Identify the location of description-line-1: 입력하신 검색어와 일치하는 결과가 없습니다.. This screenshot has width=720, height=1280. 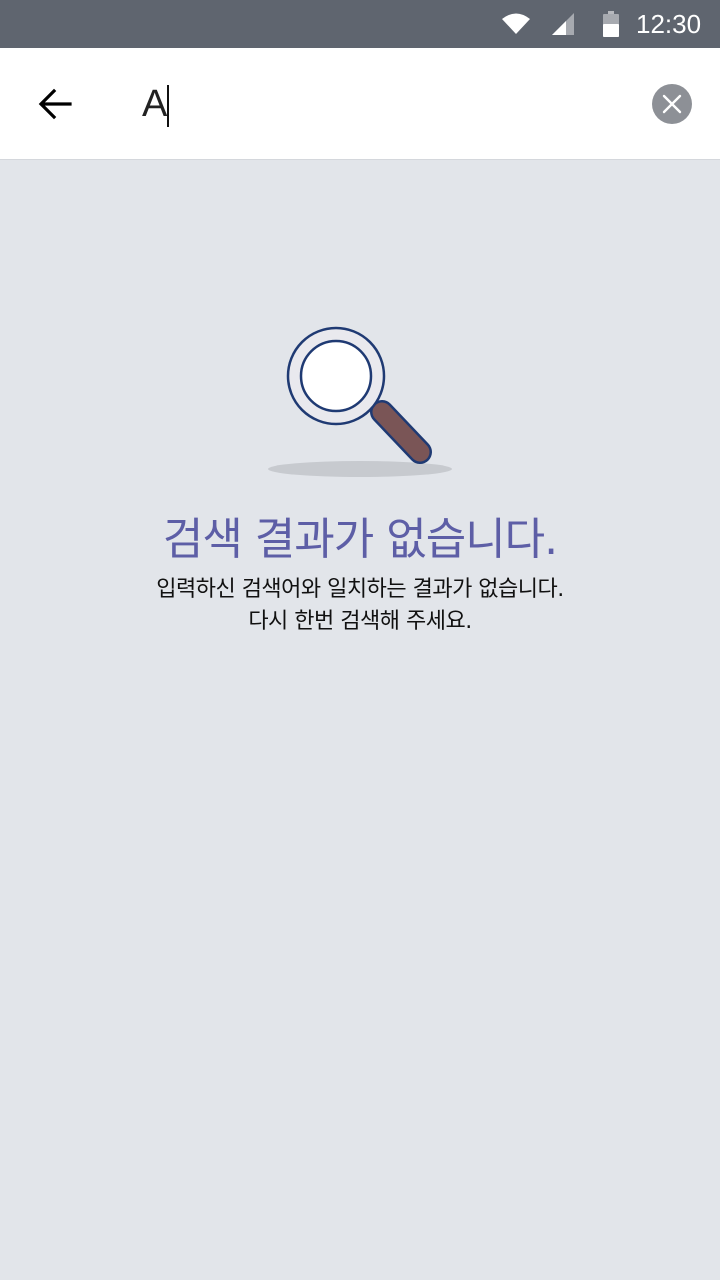
(360, 589).